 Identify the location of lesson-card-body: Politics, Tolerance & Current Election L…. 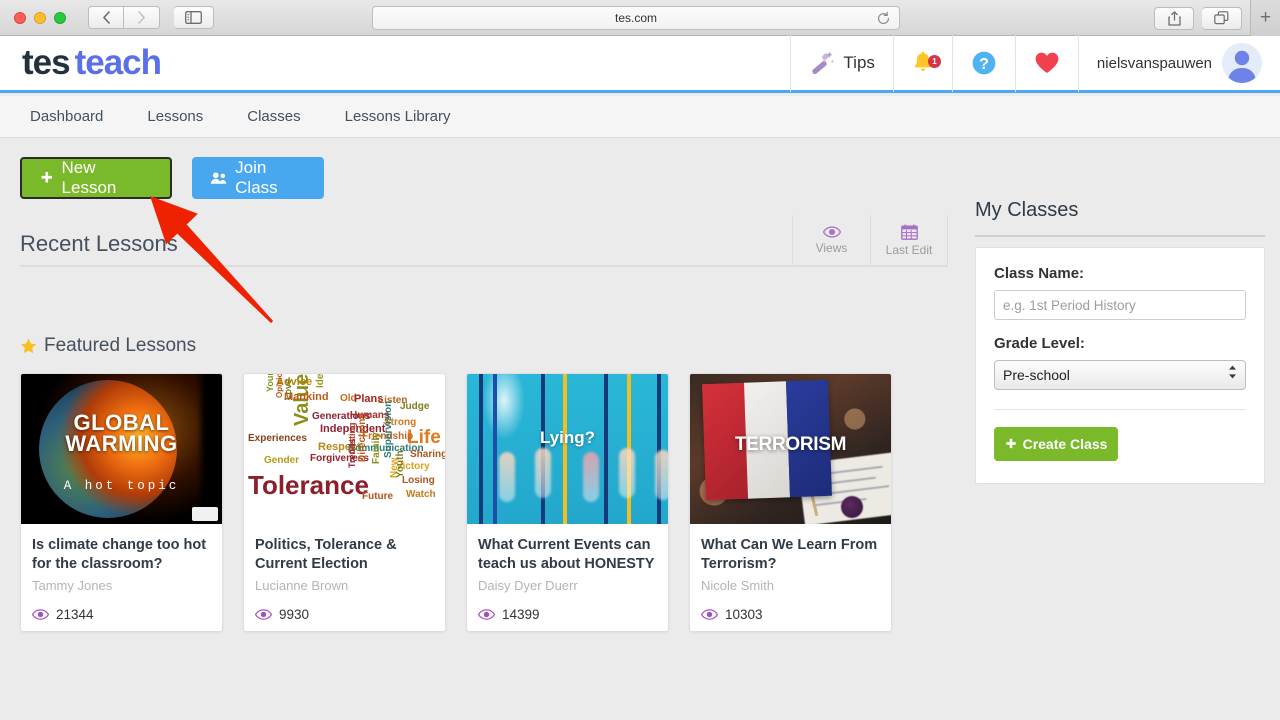
(344, 577).